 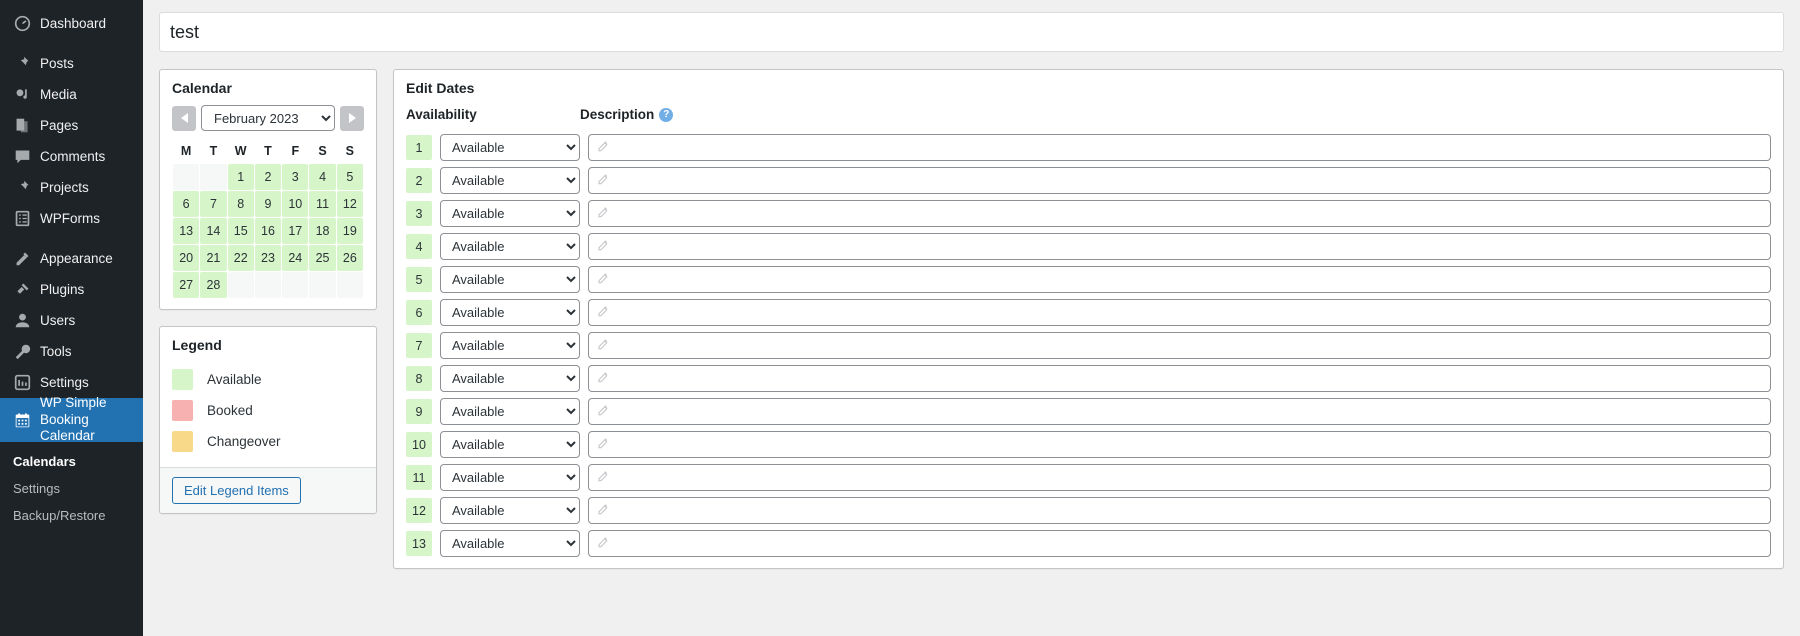 What do you see at coordinates (268, 177) in the screenshot?
I see `calendar-day-cell: 2` at bounding box center [268, 177].